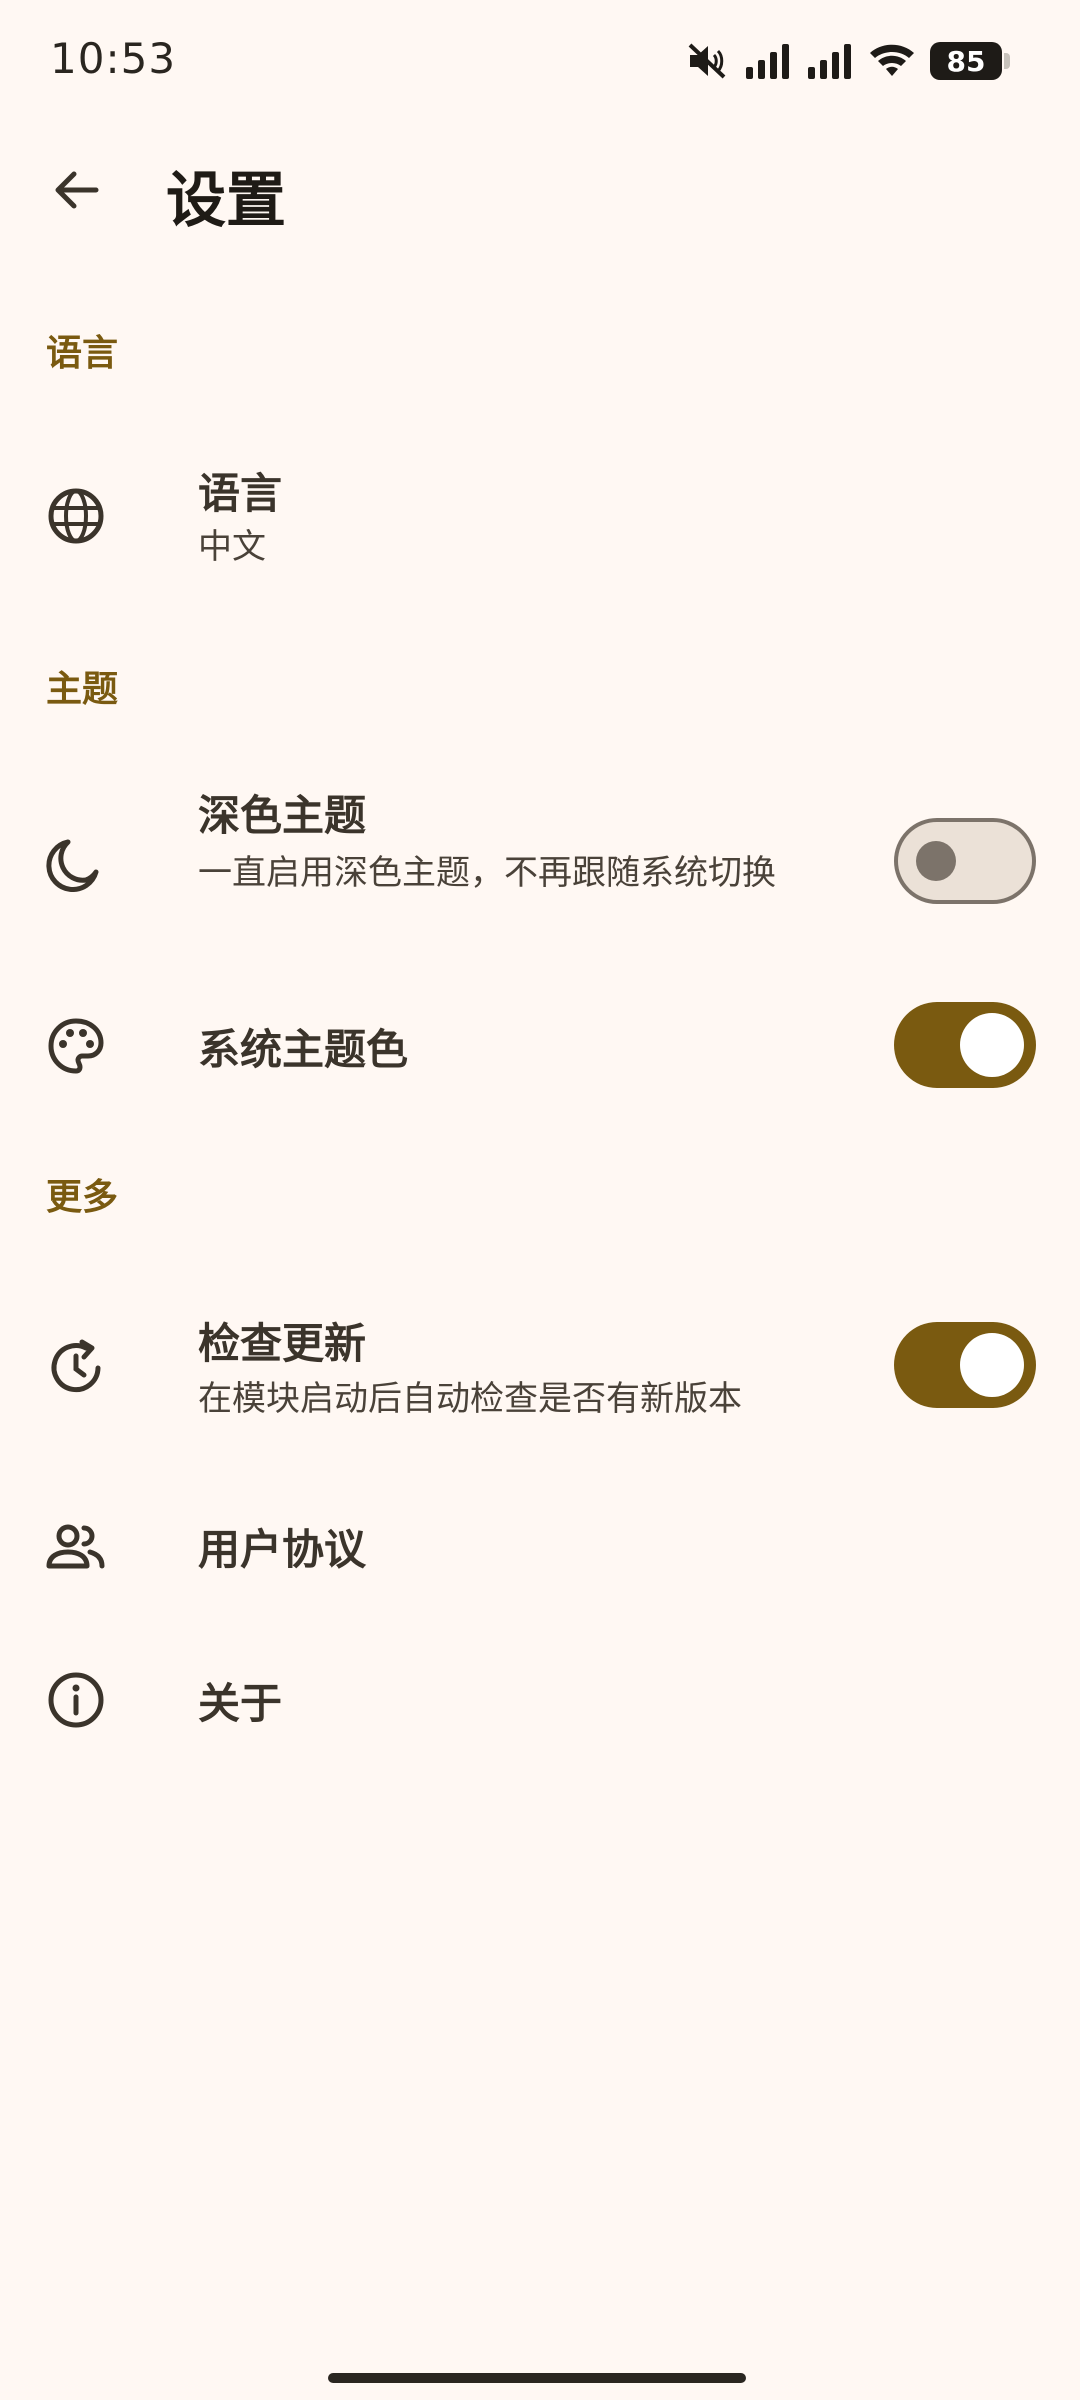  I want to click on dark-theme-switch, so click(965, 861).